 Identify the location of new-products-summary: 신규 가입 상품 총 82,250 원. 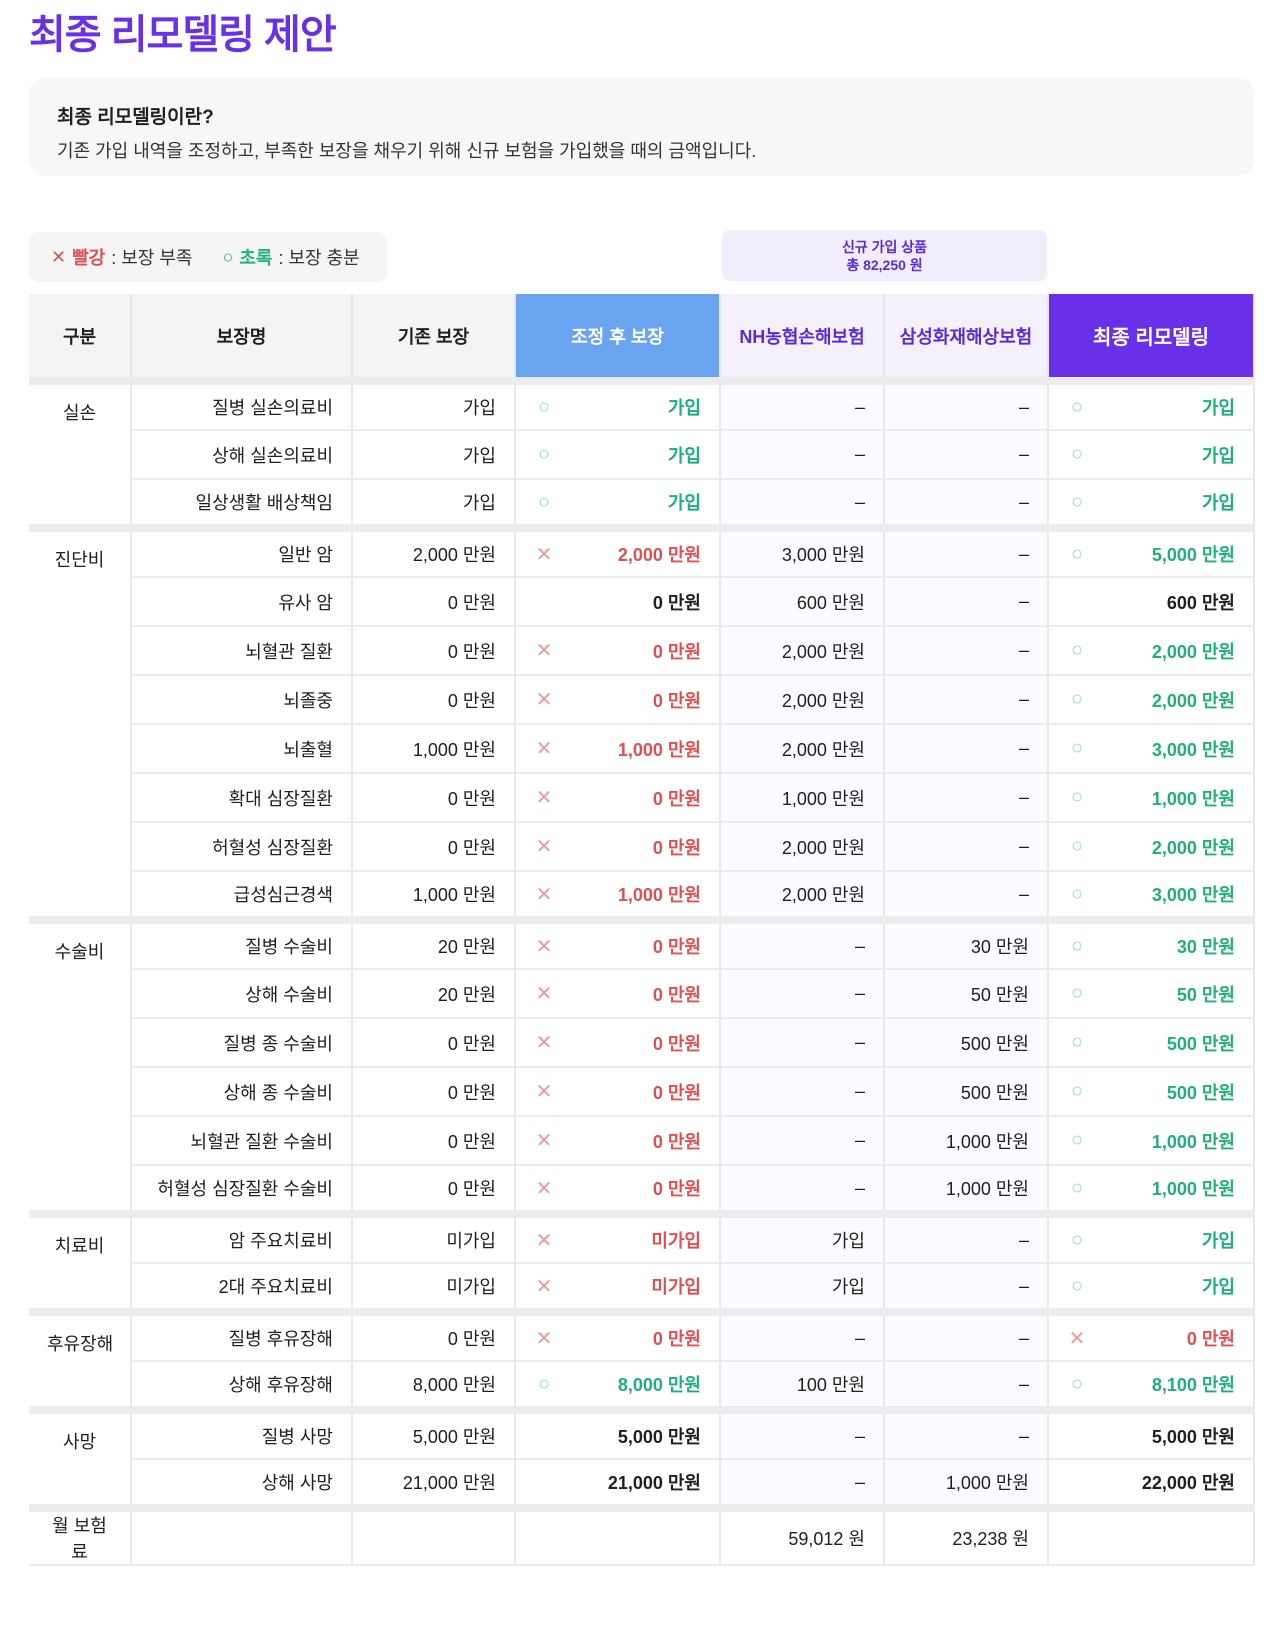
(884, 255).